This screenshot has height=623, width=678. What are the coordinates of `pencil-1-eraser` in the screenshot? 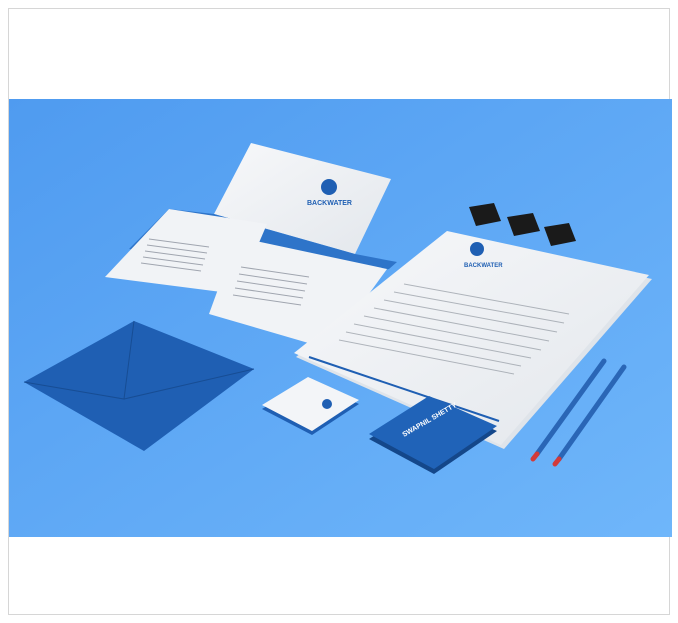 It's located at (535, 456).